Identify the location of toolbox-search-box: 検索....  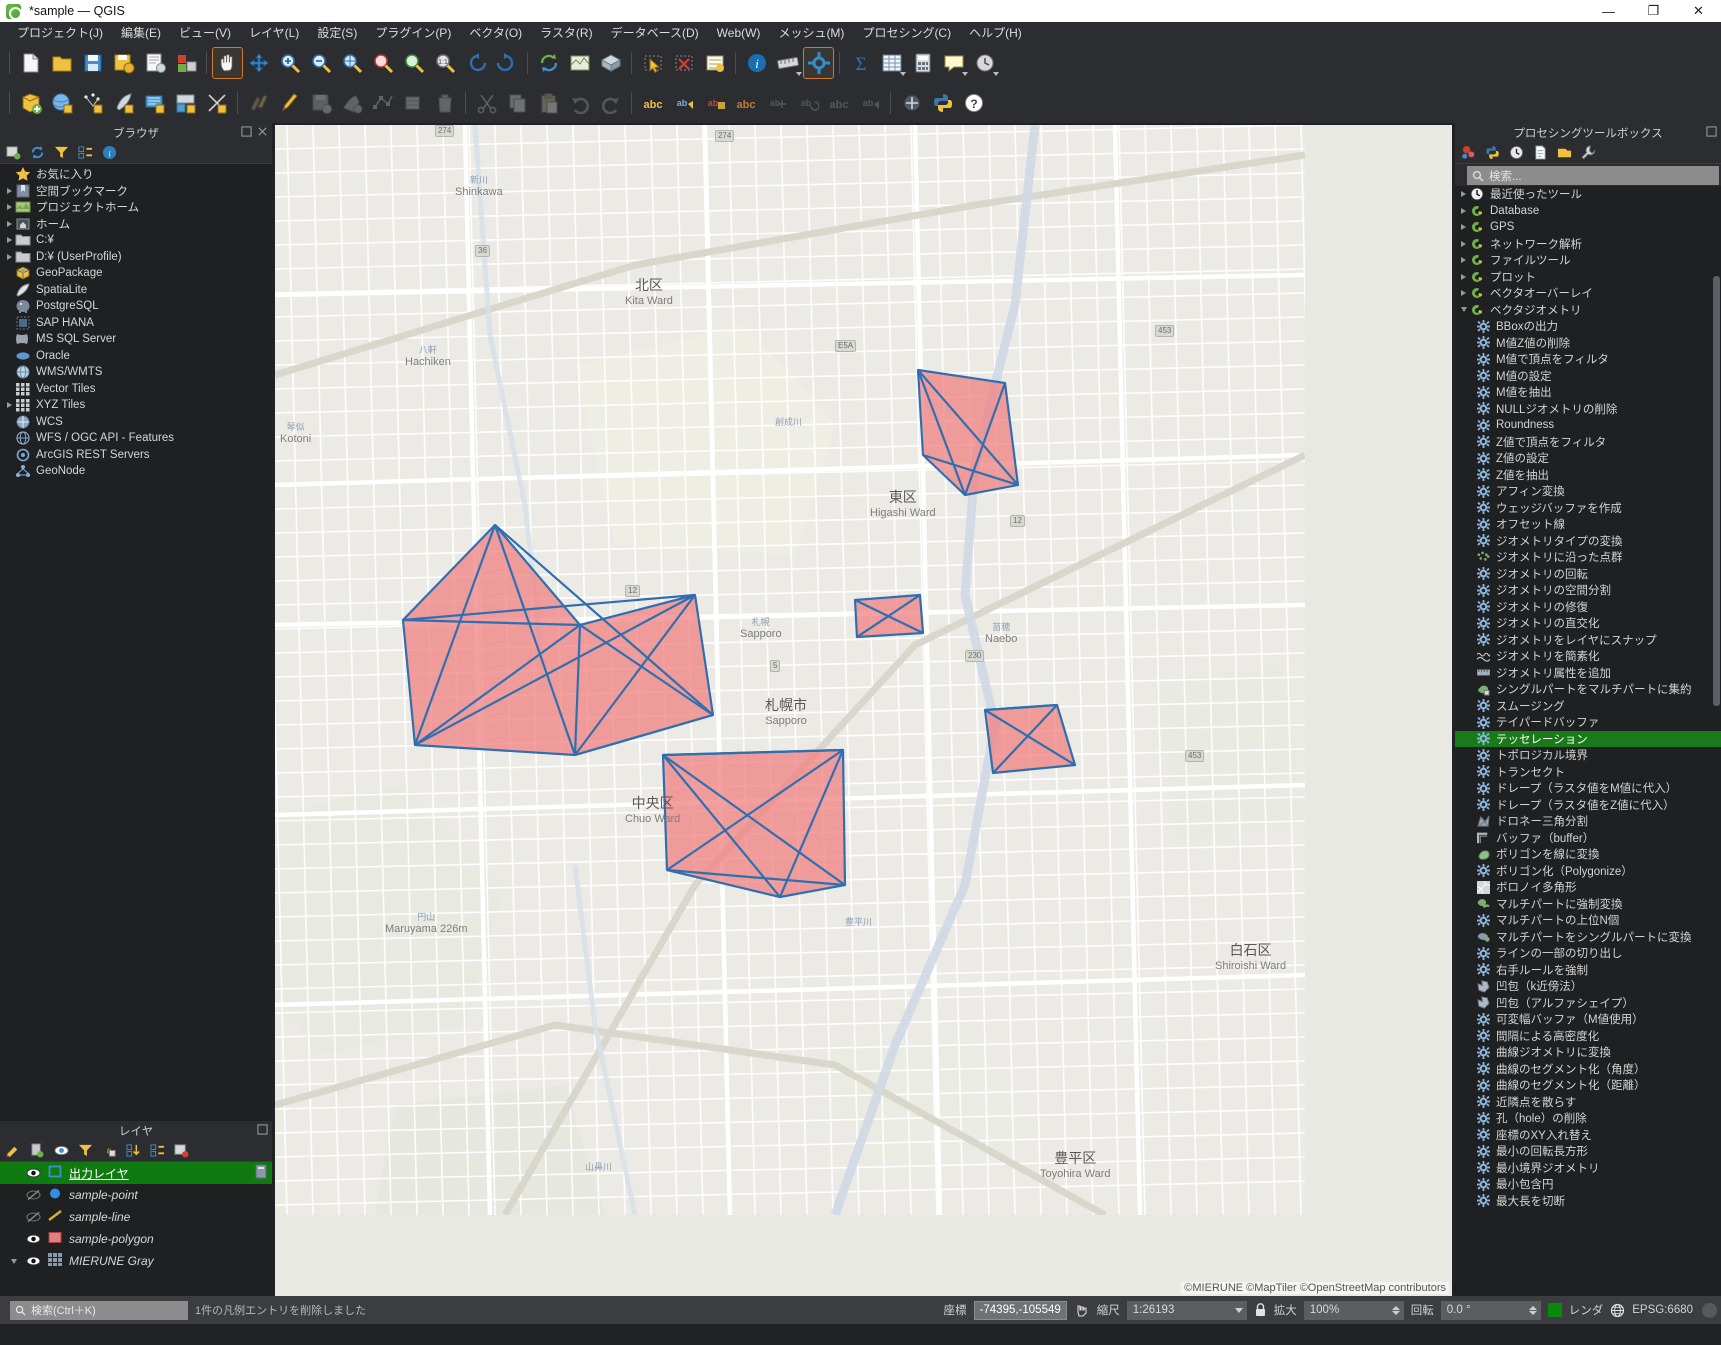
(1593, 175).